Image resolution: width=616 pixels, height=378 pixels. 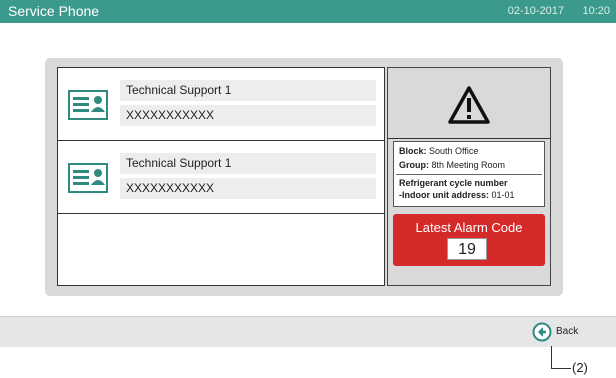 What do you see at coordinates (596, 11) in the screenshot?
I see `time-display: 10:20` at bounding box center [596, 11].